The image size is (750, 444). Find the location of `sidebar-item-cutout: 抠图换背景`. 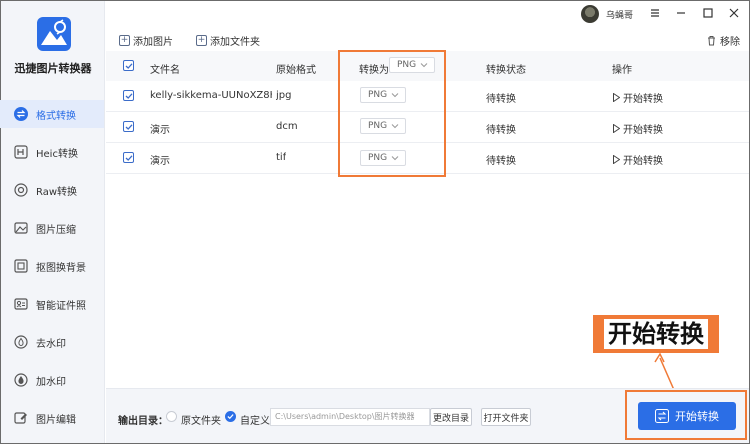

sidebar-item-cutout: 抠图换背景 is located at coordinates (52, 266).